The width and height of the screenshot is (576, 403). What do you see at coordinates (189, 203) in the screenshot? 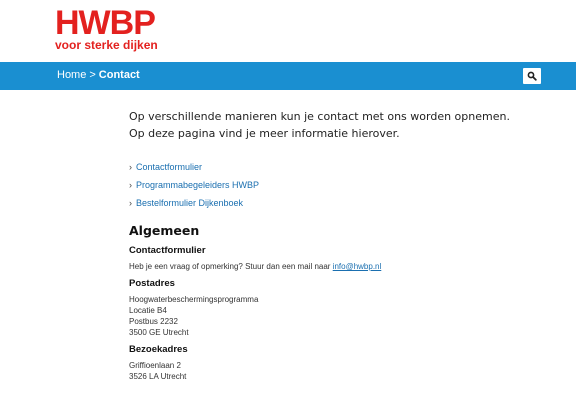
I see `link-bestelformulier: Bestelformulier Dijkenboek` at bounding box center [189, 203].